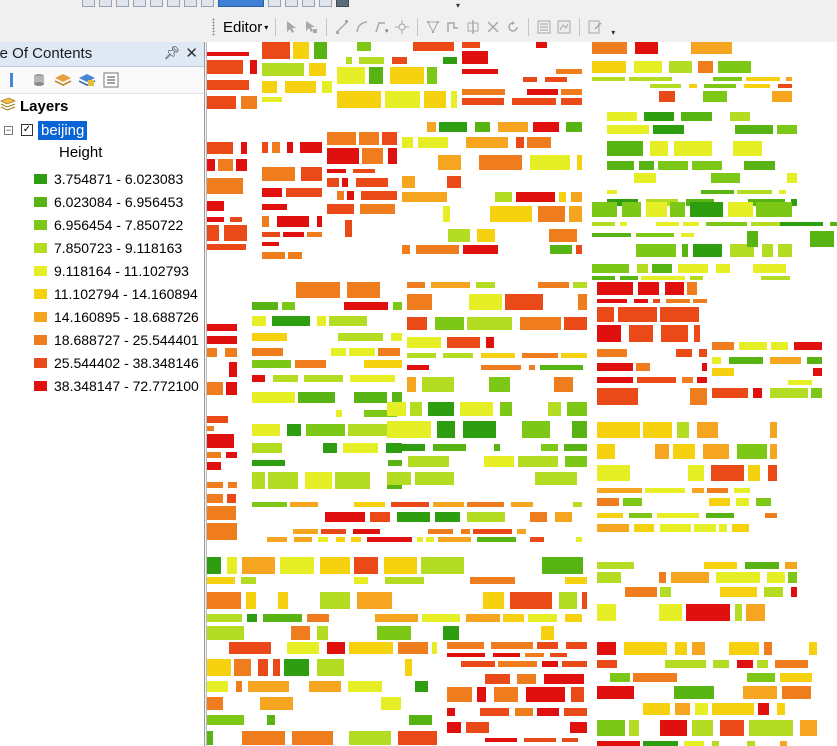 The width and height of the screenshot is (837, 746). Describe the element at coordinates (274, 3) in the screenshot. I see `scale-dropdown-icon` at that location.